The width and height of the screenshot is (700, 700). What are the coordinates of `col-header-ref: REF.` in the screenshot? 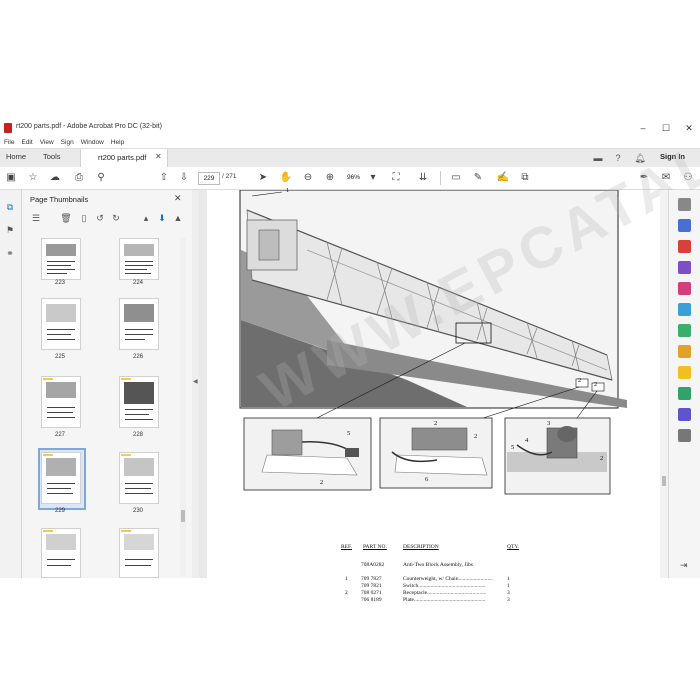 It's located at (347, 547).